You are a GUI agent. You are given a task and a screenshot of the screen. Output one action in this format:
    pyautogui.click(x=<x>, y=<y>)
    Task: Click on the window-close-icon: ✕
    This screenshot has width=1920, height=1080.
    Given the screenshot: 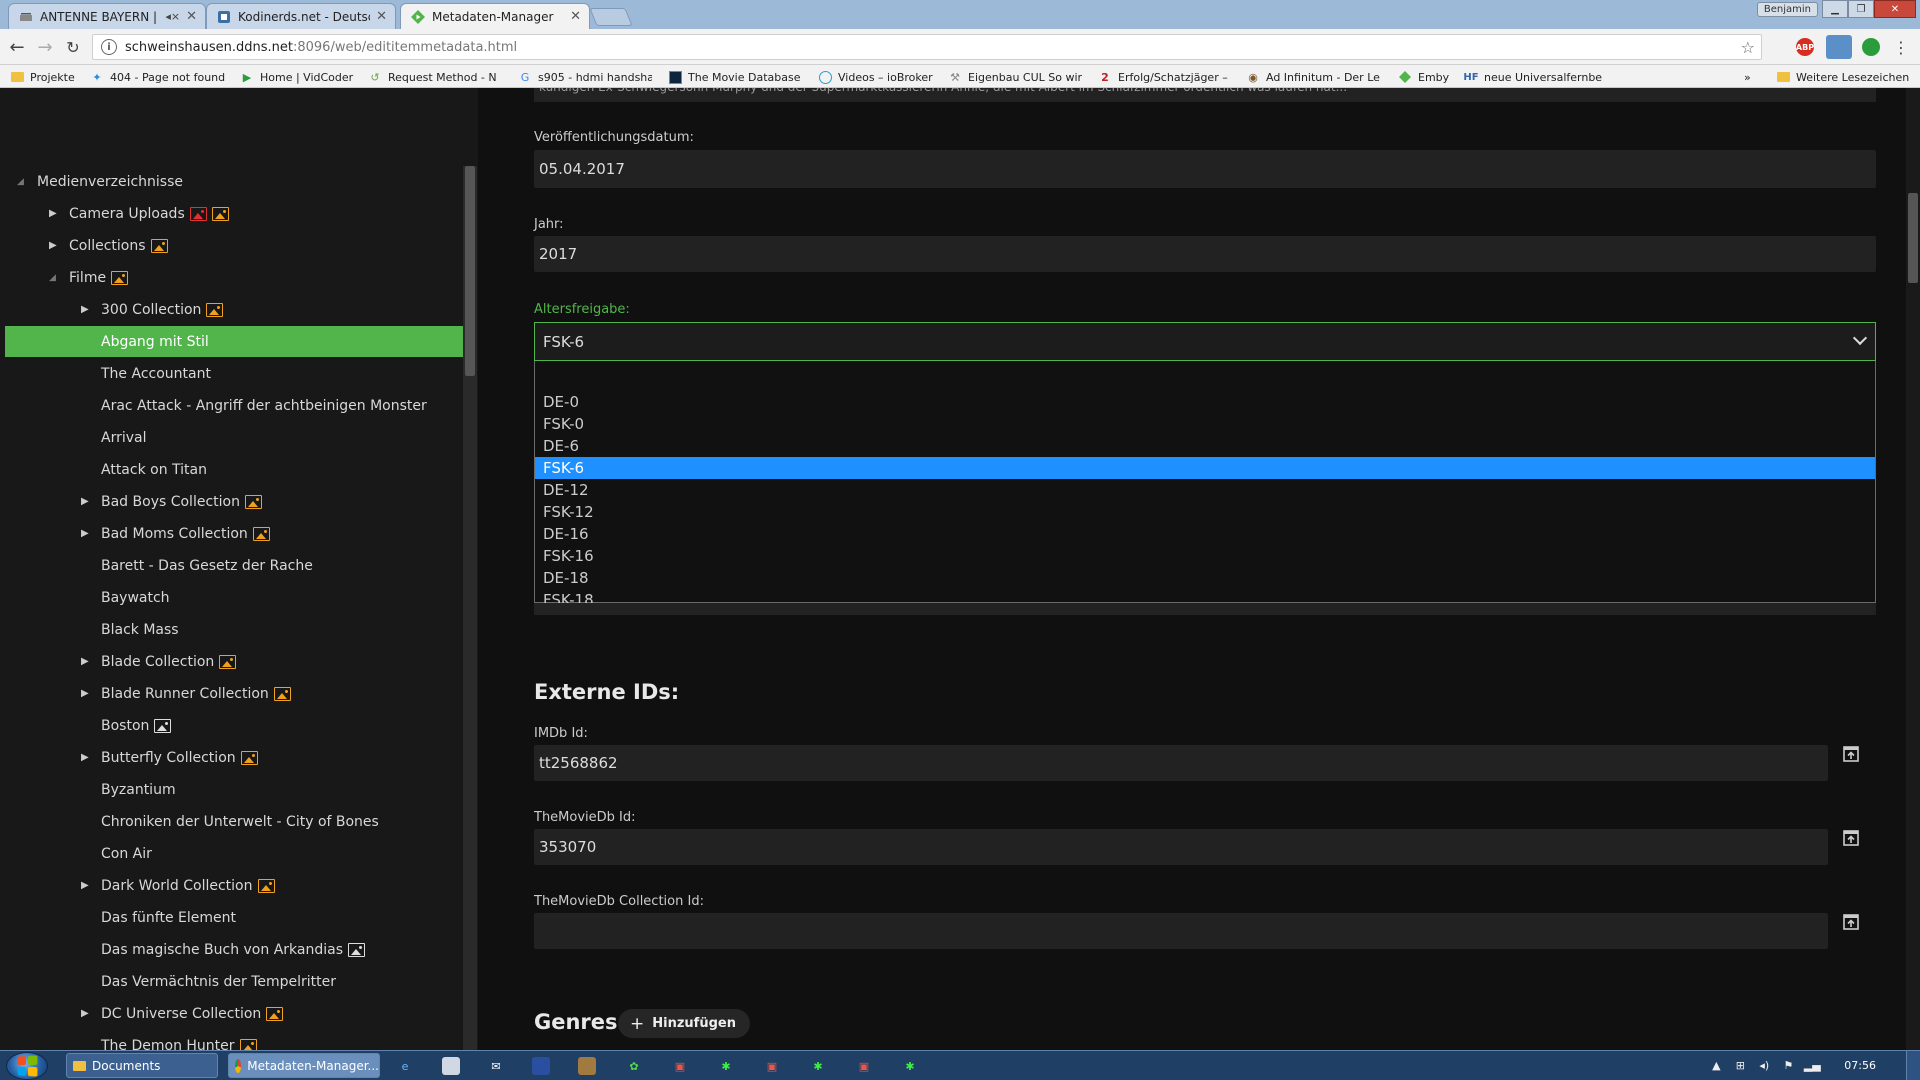 What is the action you would take?
    pyautogui.click(x=1895, y=9)
    